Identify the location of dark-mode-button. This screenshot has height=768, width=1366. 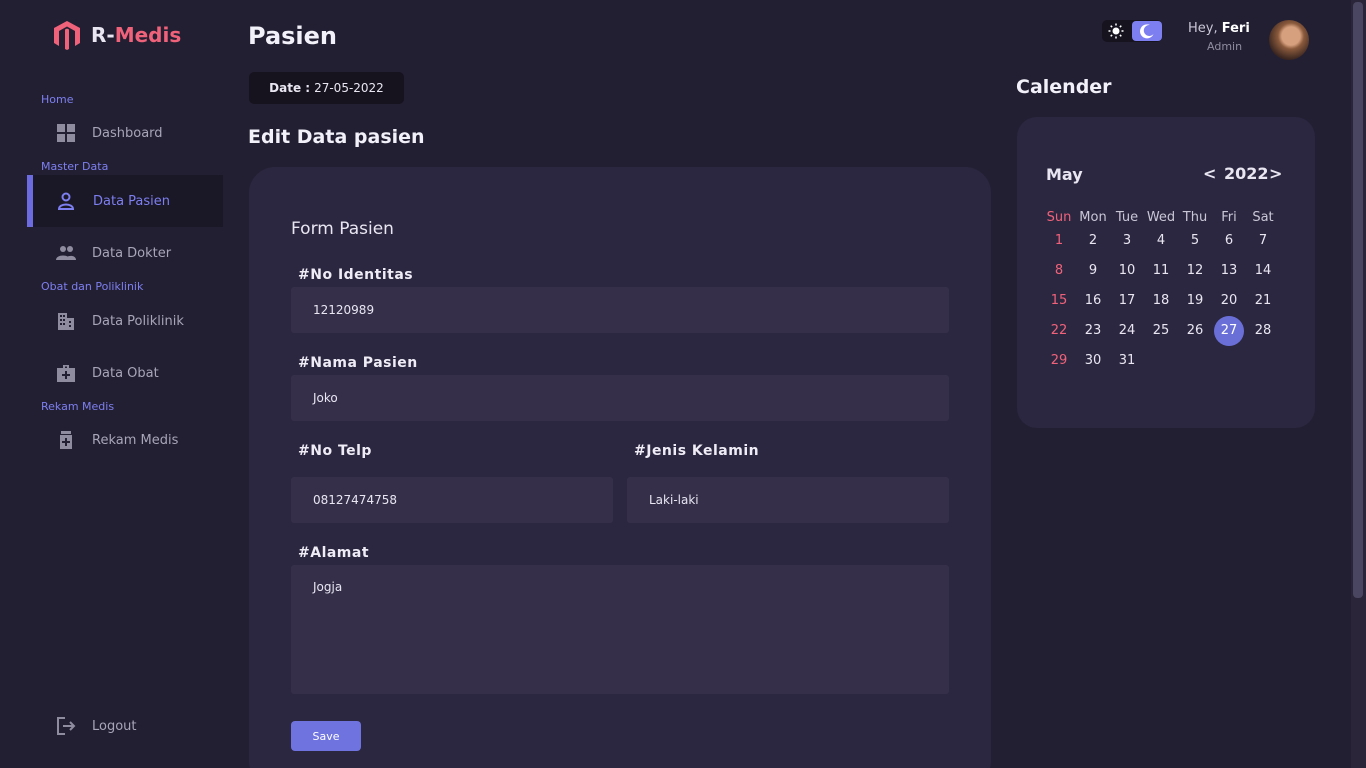
(1147, 31).